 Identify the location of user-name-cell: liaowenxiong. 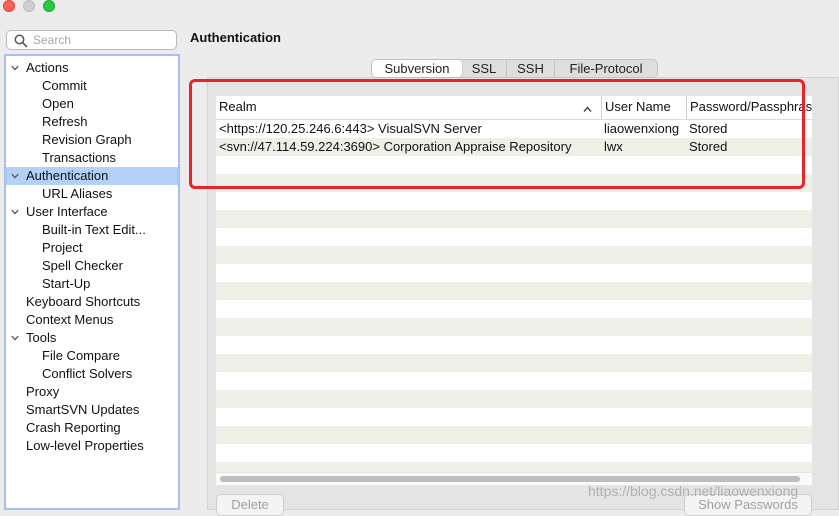
(642, 128).